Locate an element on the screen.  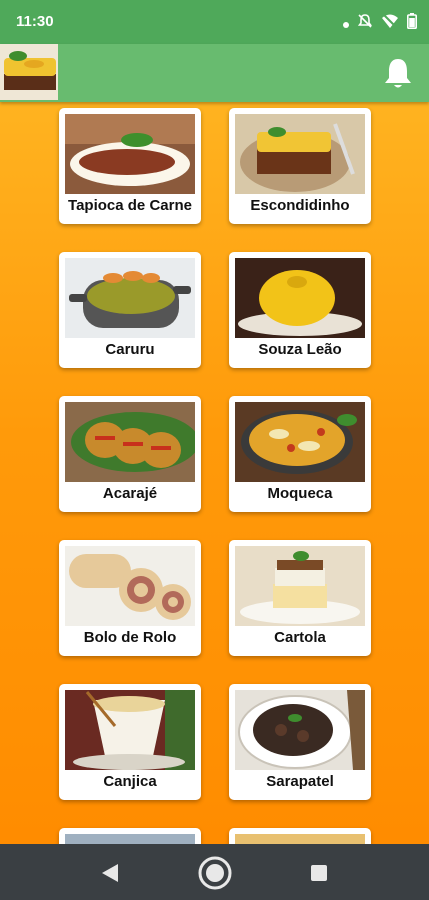
home-circle-icon is located at coordinates (215, 873).